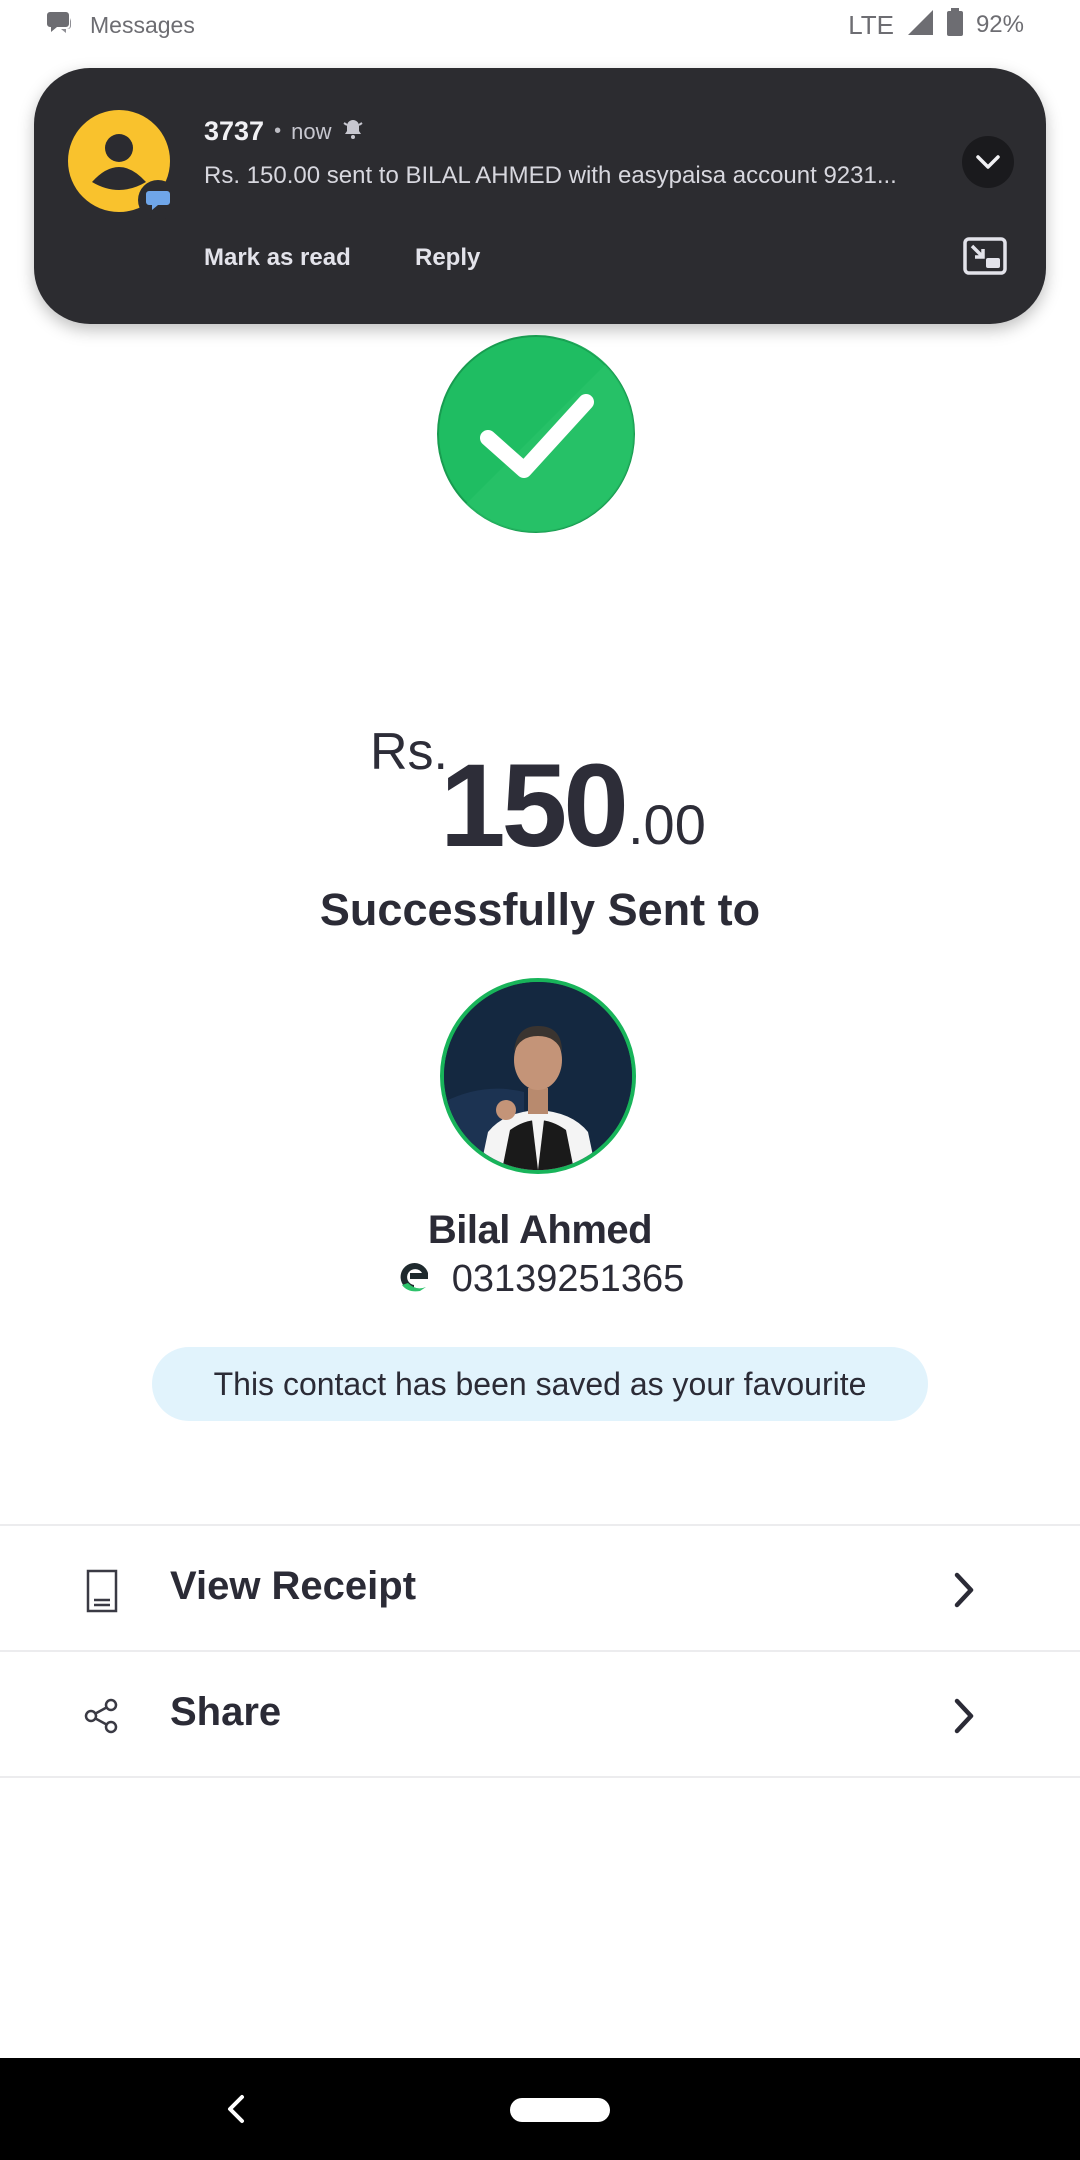 The image size is (1080, 2160). I want to click on recipient-account-row: 03139251365, so click(540, 1279).